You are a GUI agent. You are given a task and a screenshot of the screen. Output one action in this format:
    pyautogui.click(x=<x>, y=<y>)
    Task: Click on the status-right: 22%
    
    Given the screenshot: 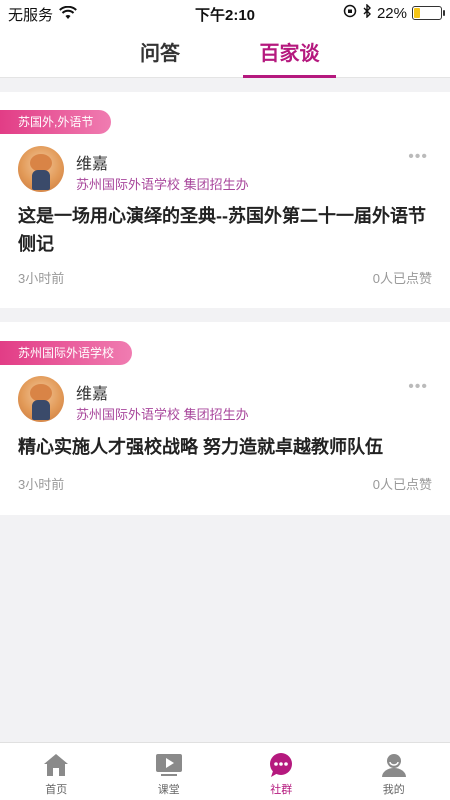 What is the action you would take?
    pyautogui.click(x=394, y=12)
    